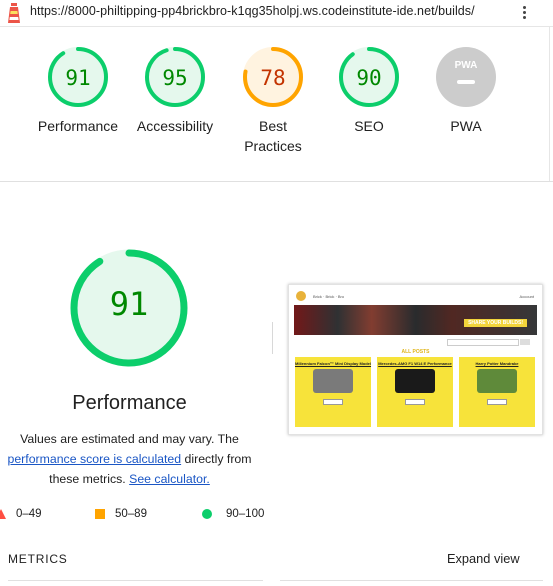 This screenshot has height=586, width=553. I want to click on legend-average-label: 50–89, so click(131, 514).